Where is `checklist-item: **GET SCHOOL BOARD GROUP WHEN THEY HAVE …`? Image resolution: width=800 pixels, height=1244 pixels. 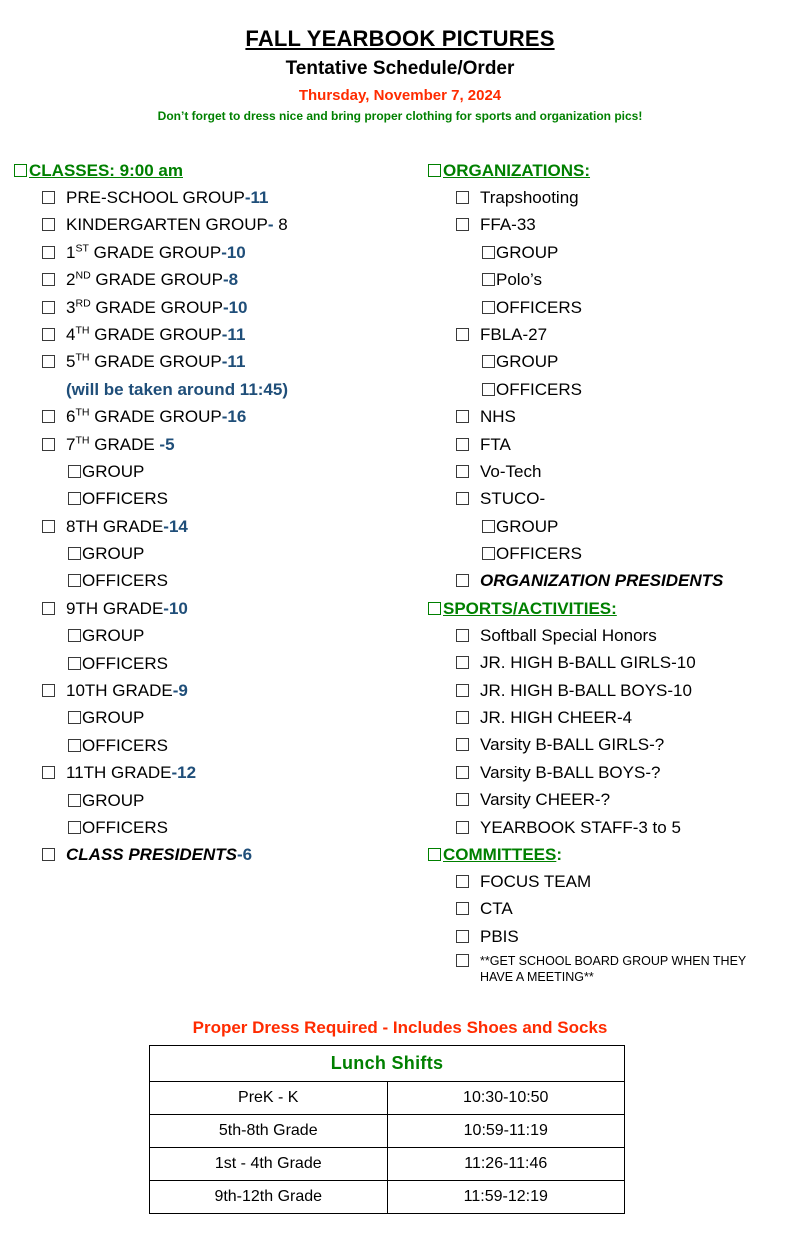
checklist-item: **GET SCHOOL BOARD GROUP WHEN THEY HAVE … is located at coordinates (614, 967).